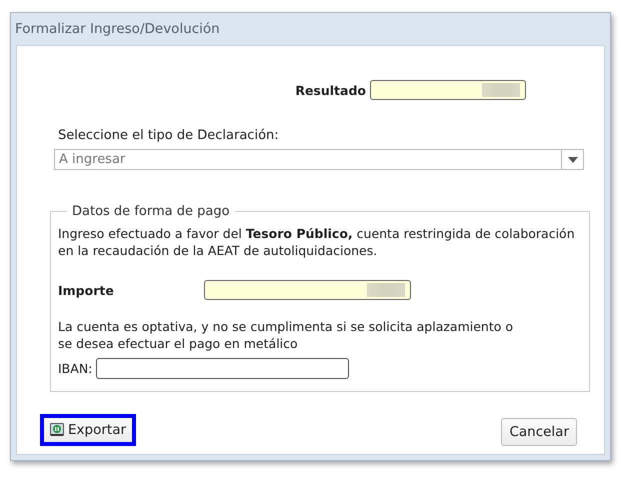 The width and height of the screenshot is (621, 495). What do you see at coordinates (223, 368) in the screenshot?
I see `iban-field` at bounding box center [223, 368].